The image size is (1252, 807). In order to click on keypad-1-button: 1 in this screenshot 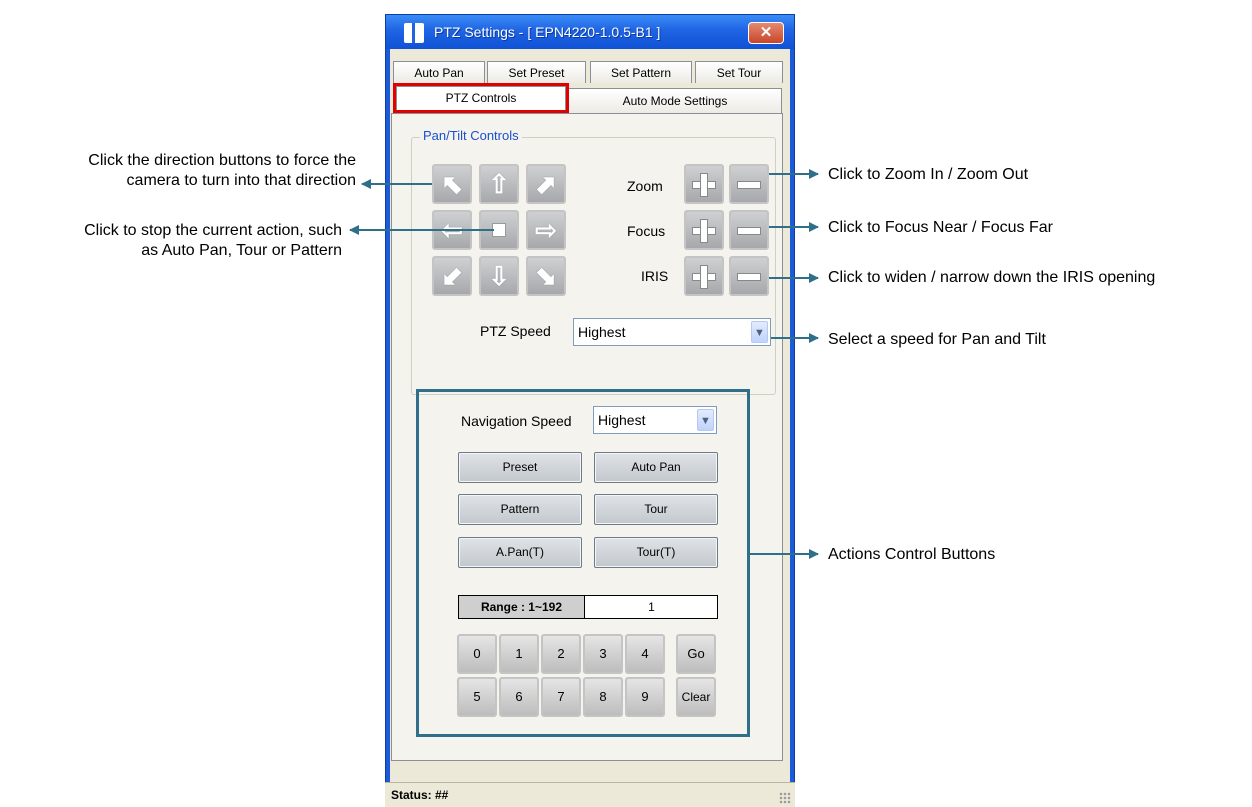, I will do `click(519, 654)`.